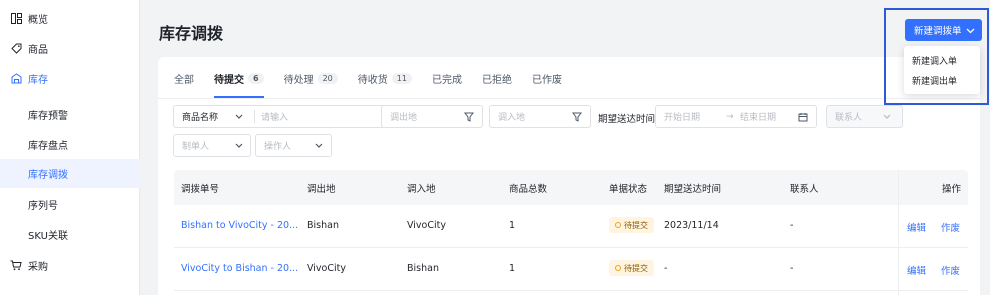 The image size is (990, 295). Describe the element at coordinates (540, 116) in the screenshot. I see `to-location-filter: 调入地` at that location.